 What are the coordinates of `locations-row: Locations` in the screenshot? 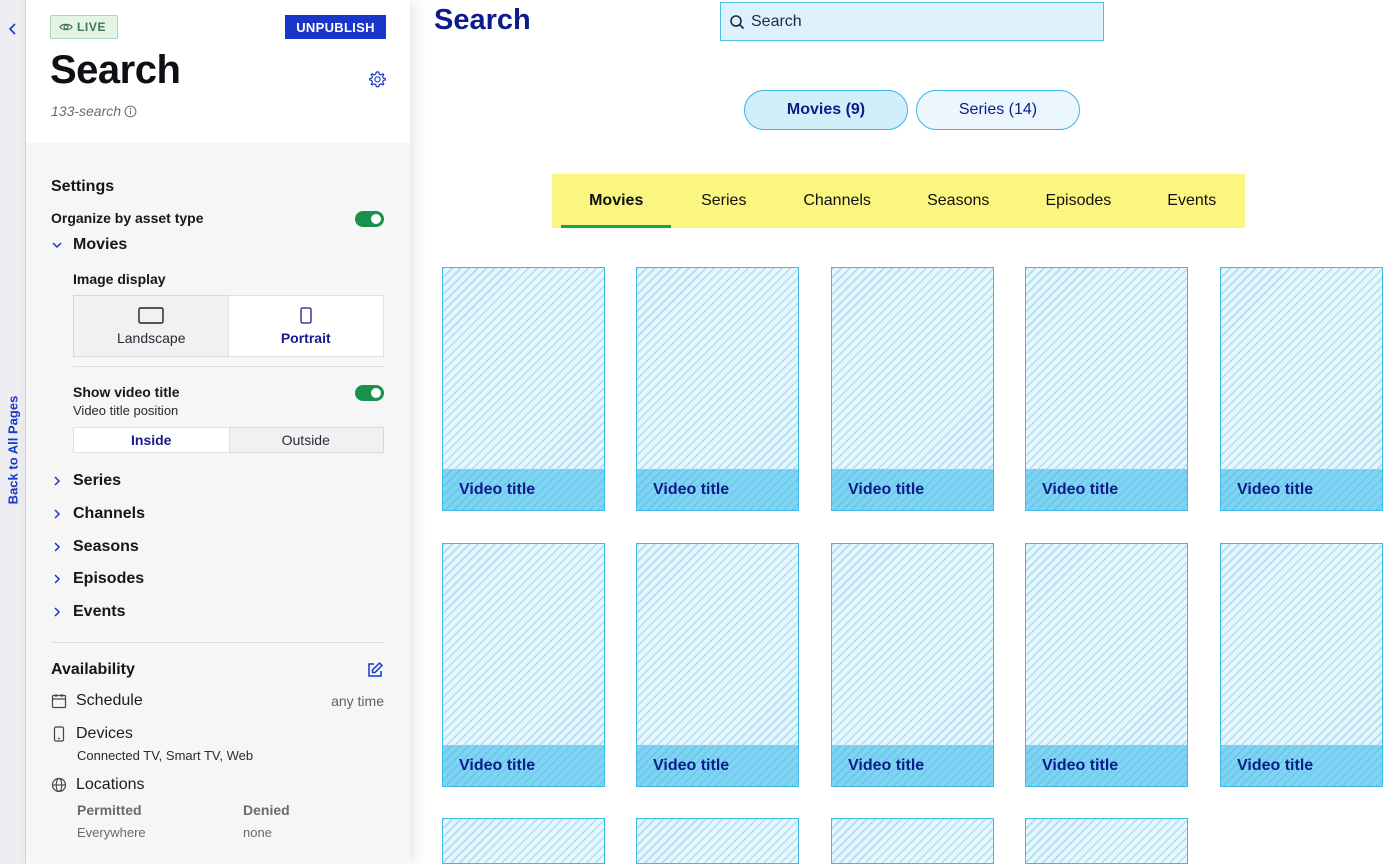 It's located at (98, 785).